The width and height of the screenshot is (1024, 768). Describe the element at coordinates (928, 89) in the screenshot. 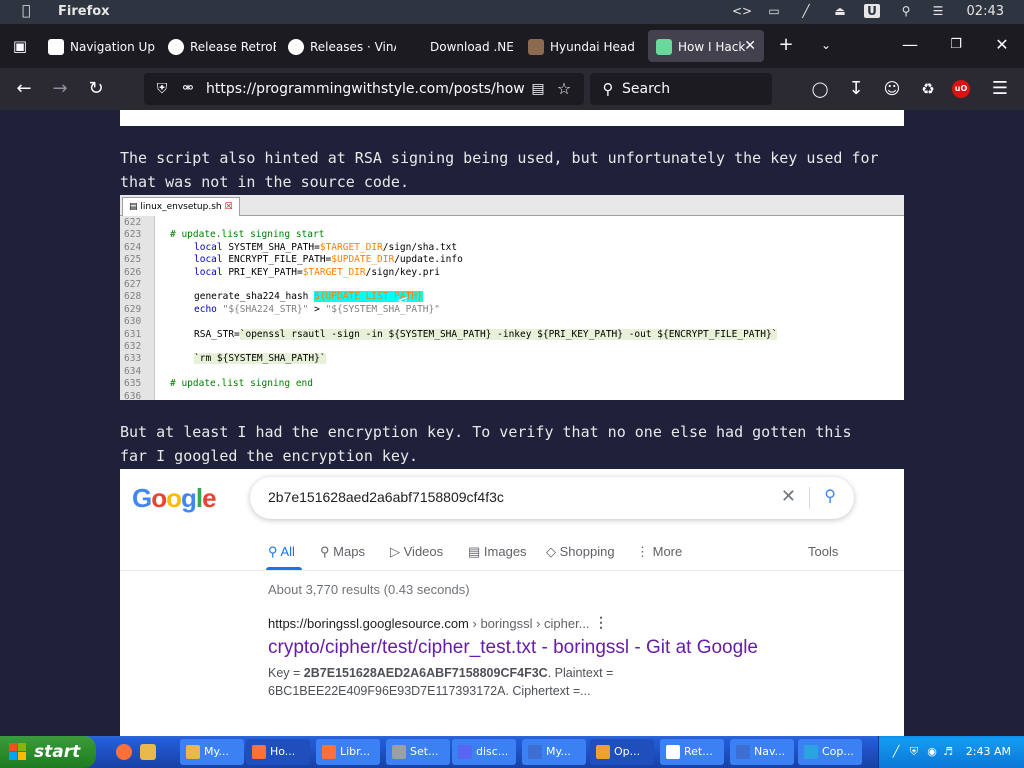

I see `extensions-icon: ♻` at that location.